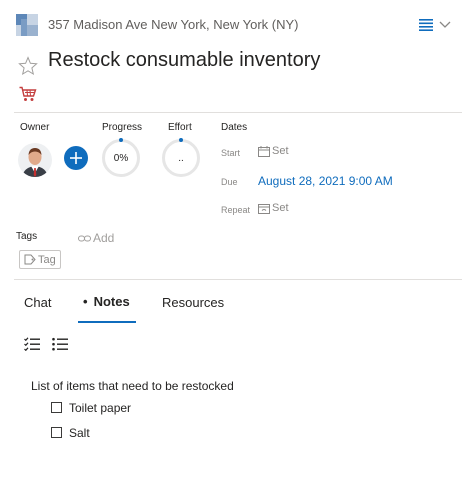  I want to click on checklist-checkbox-salt, so click(56, 432).